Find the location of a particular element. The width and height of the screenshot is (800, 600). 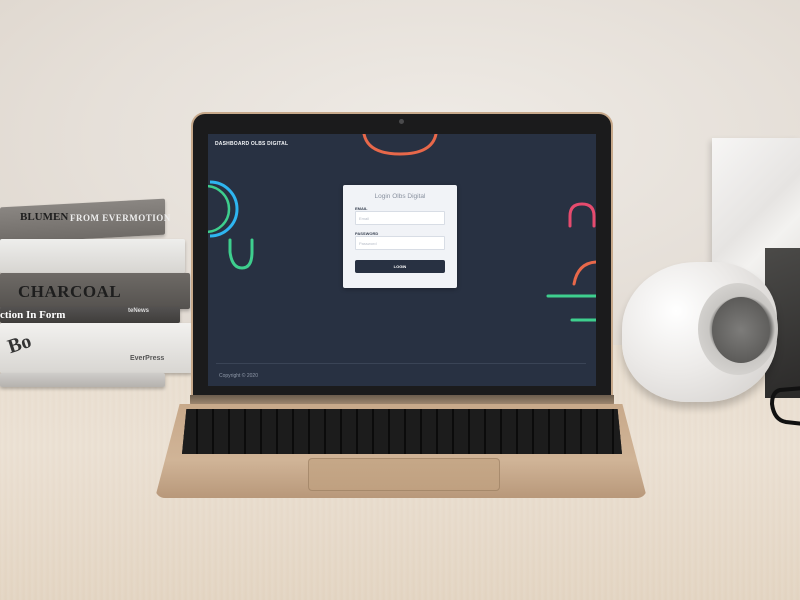

login-button-label: LOGIN is located at coordinates (400, 266).